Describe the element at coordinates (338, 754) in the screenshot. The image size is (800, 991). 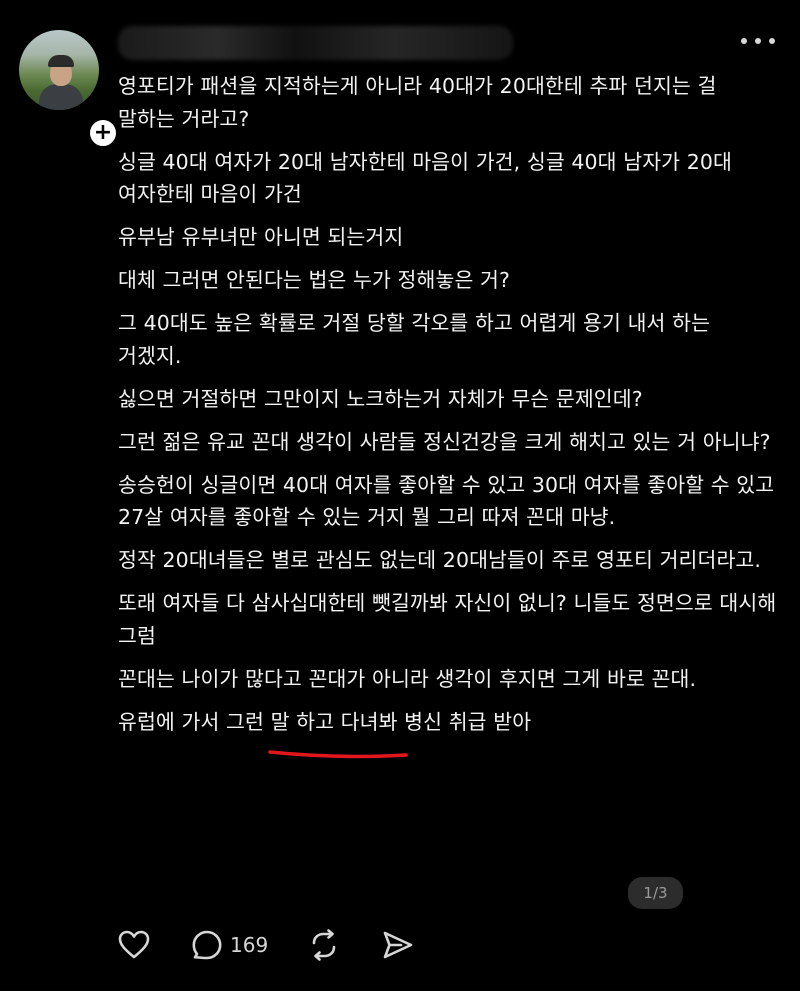
I see `red-underline-annotation` at that location.